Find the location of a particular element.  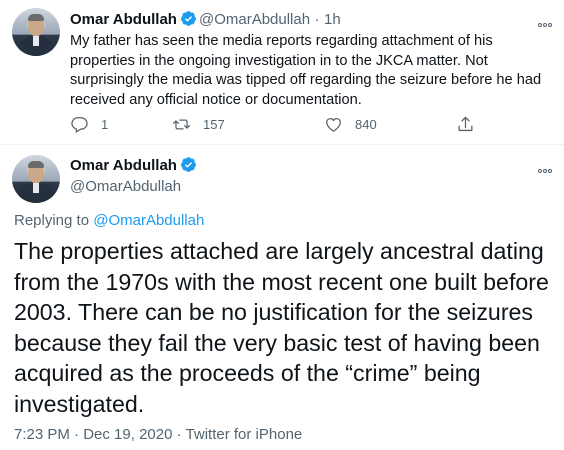

tweet-actions: 1 157 840 is located at coordinates (275, 124).